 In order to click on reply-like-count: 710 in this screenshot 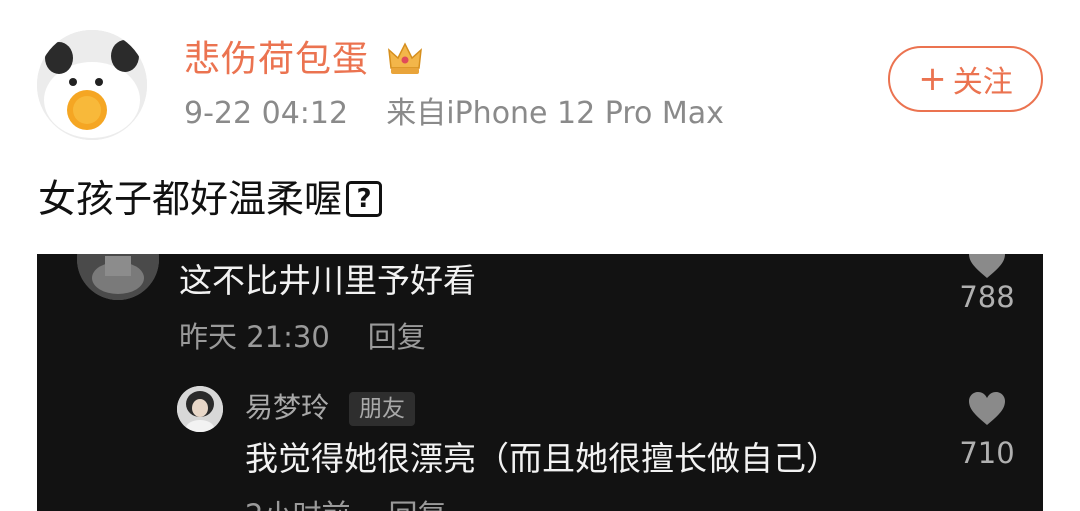, I will do `click(987, 453)`.